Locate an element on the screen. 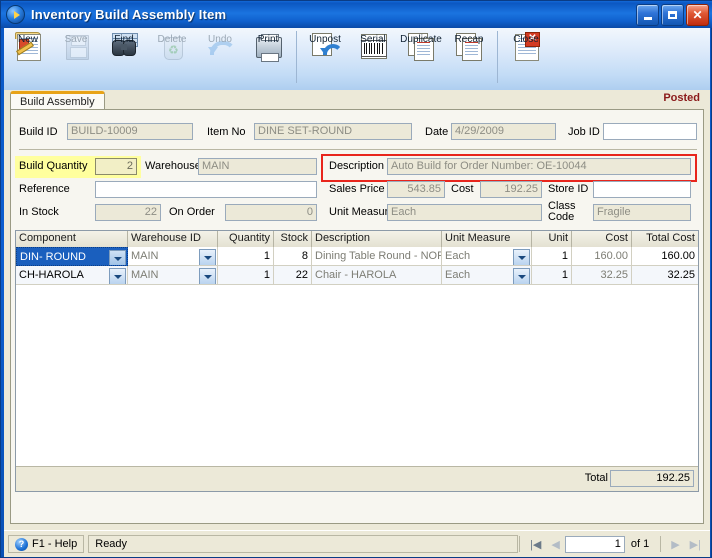 The height and width of the screenshot is (558, 712). toolbar-button-serial: Serial is located at coordinates (373, 58).